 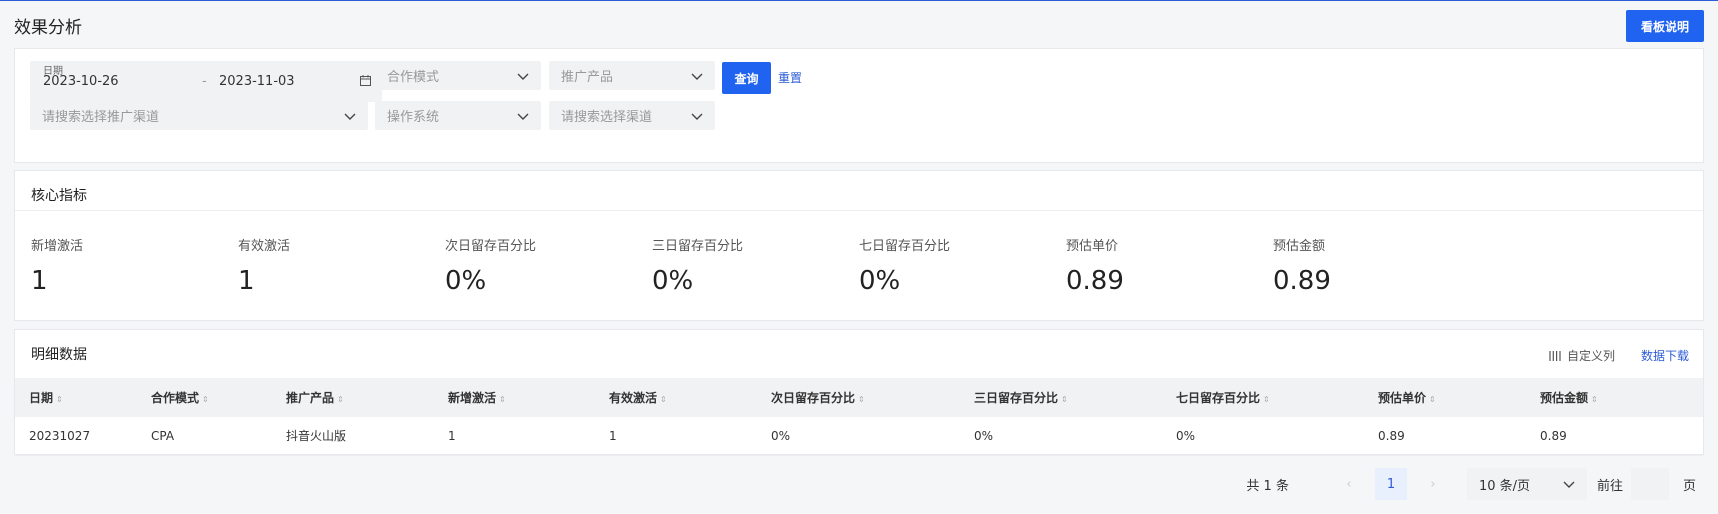 I want to click on page-number-current: 1, so click(x=1390, y=484).